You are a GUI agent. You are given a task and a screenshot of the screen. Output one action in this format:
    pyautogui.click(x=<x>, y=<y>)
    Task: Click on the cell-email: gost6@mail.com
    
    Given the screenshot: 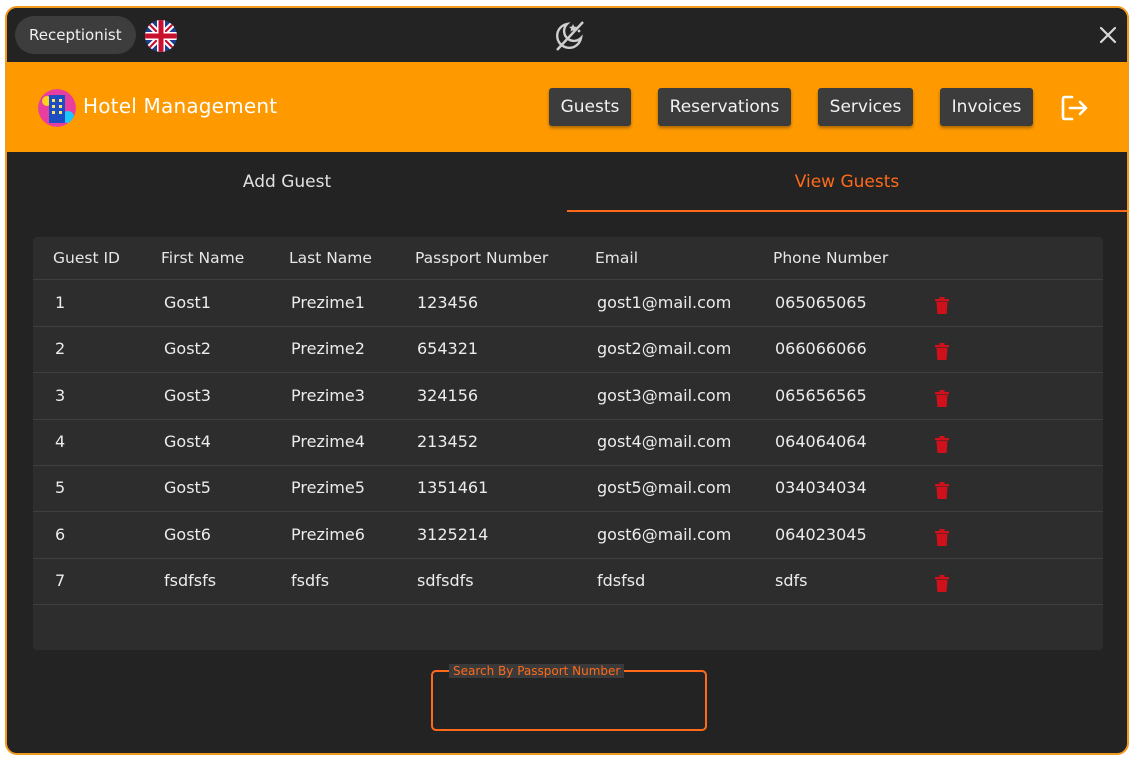 What is the action you would take?
    pyautogui.click(x=664, y=534)
    